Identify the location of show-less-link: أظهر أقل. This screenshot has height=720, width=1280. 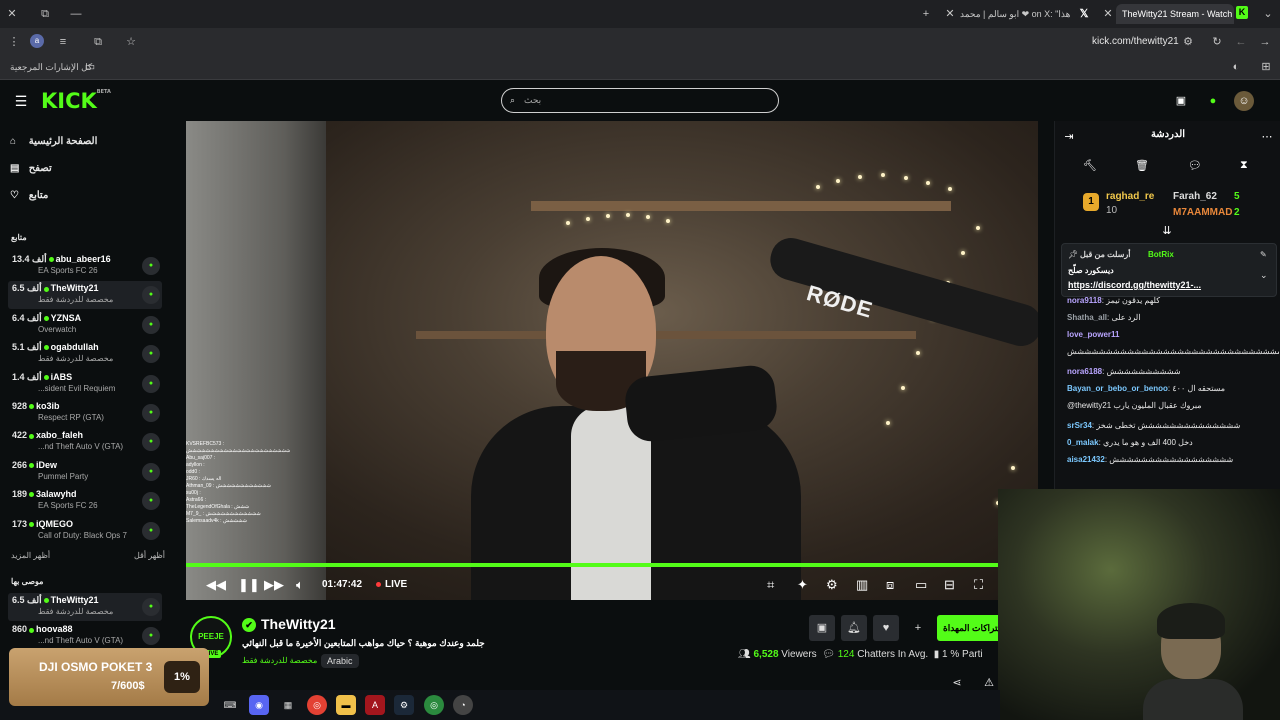
(149, 555).